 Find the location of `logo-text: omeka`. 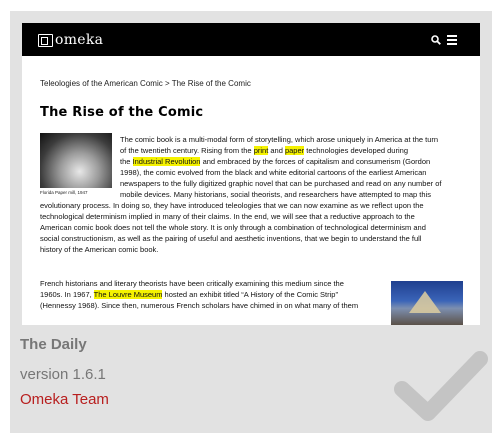

logo-text: omeka is located at coordinates (79, 40).